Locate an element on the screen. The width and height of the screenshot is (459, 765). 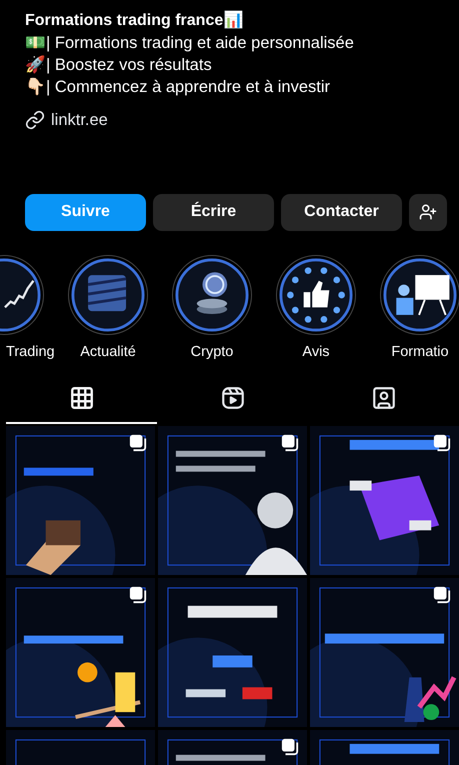
add-person-icon is located at coordinates (428, 212).